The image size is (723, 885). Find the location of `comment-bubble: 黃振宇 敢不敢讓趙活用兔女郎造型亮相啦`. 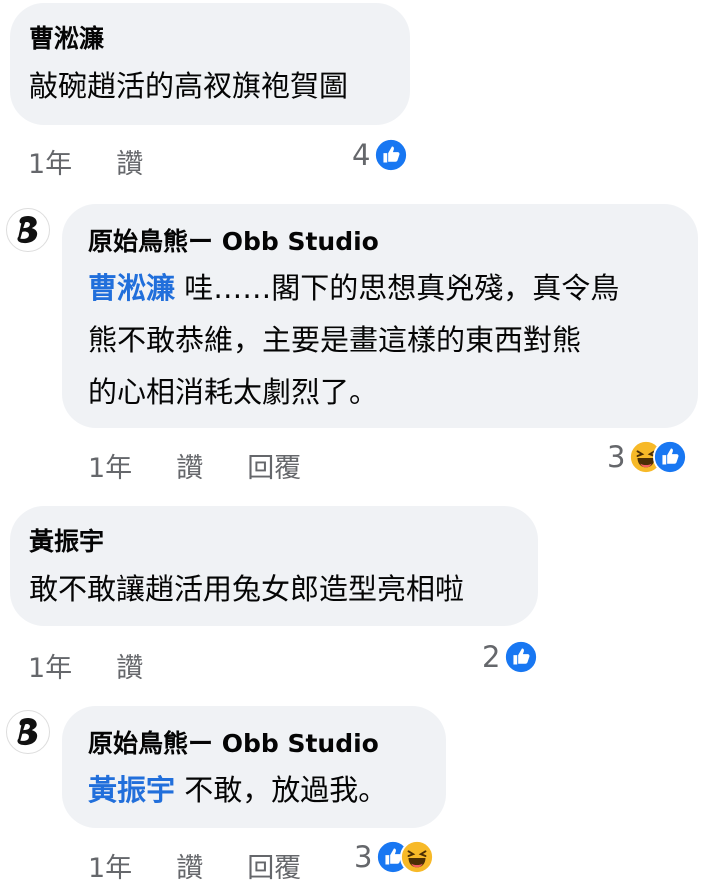

comment-bubble: 黃振宇 敢不敢讓趙活用兔女郎造型亮相啦 is located at coordinates (274, 566).